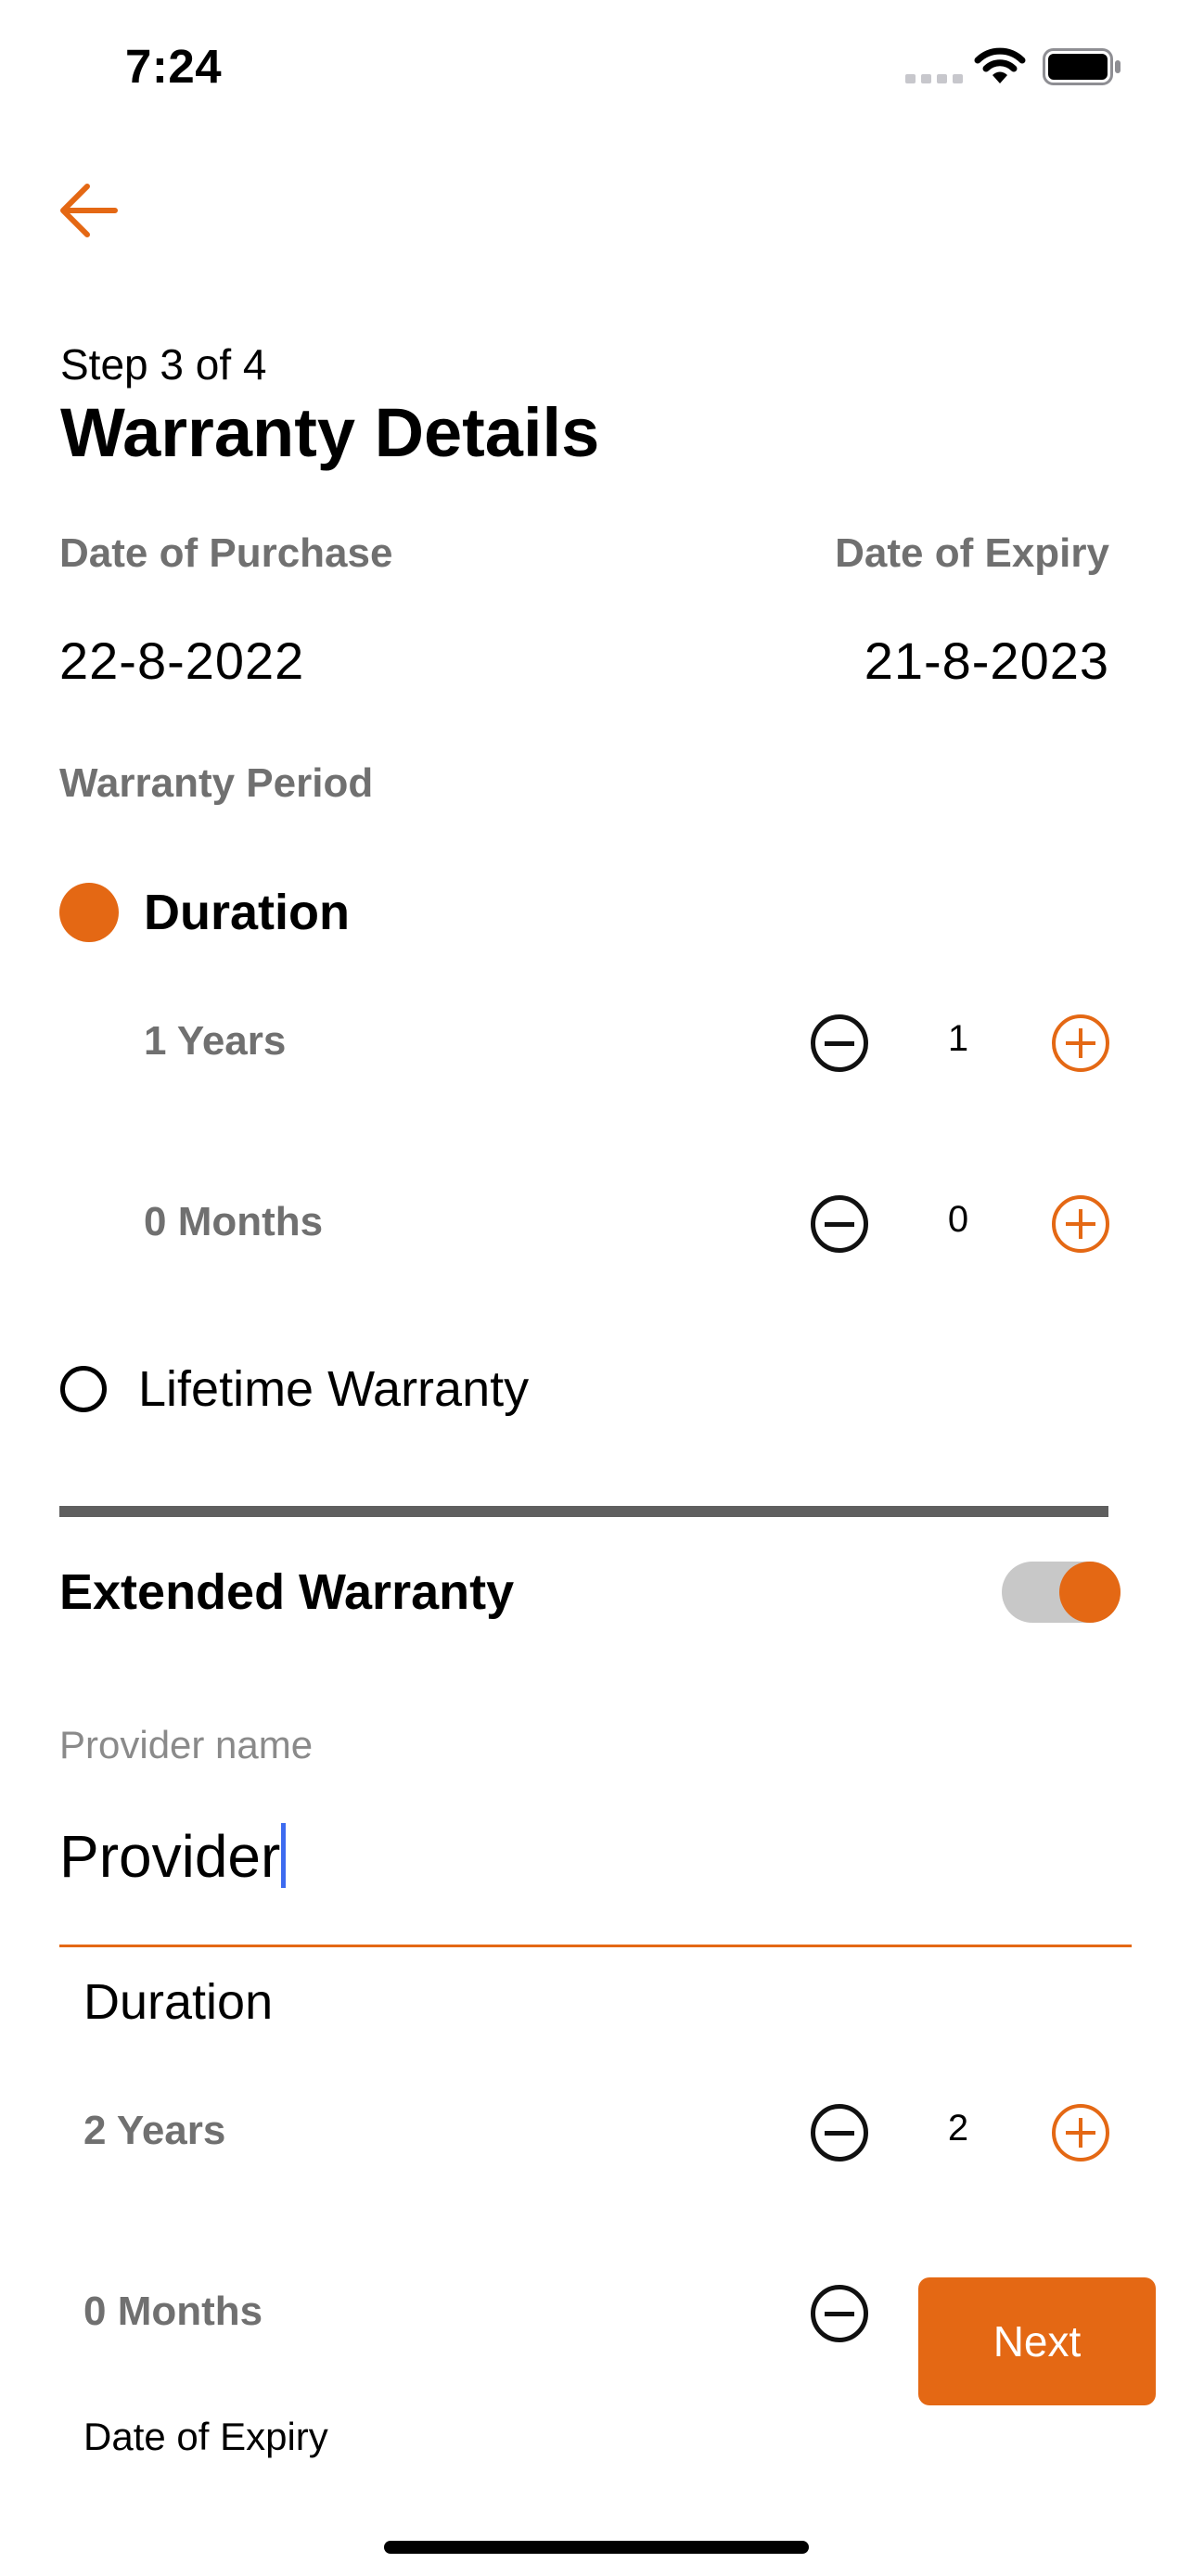 The height and width of the screenshot is (2576, 1191). I want to click on expiry-date-value: 21-8-2023, so click(986, 661).